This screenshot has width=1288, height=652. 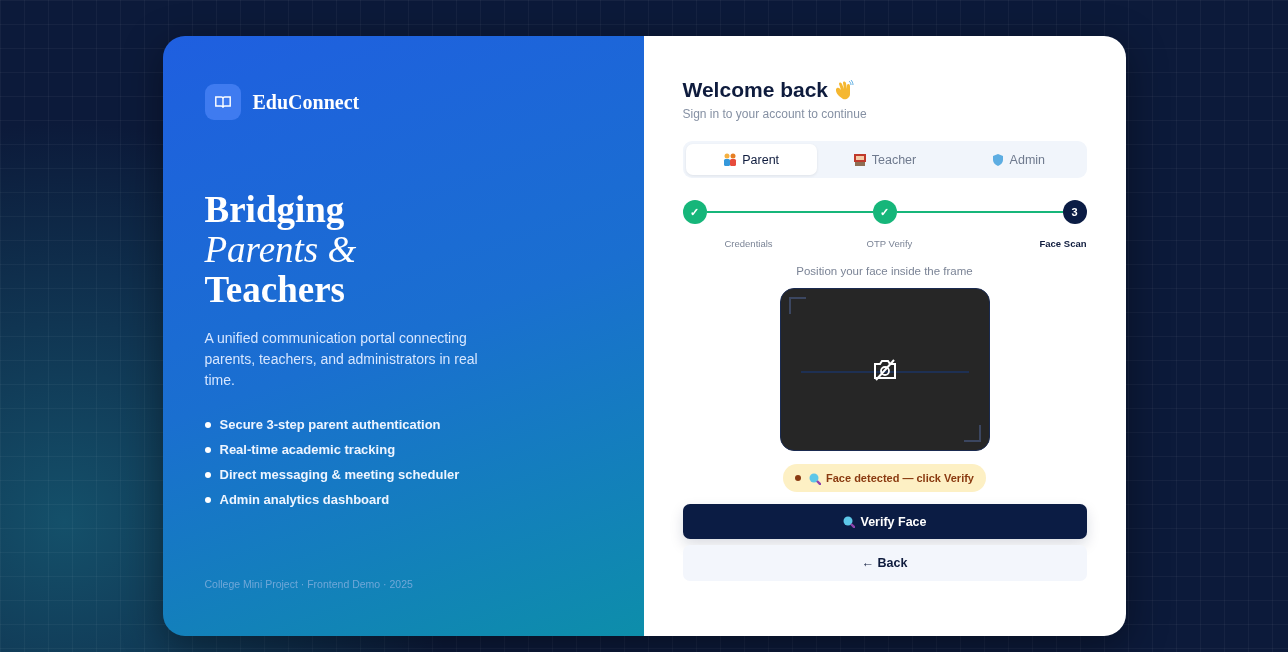 I want to click on feature-text: Admin analytics dashboard, so click(x=304, y=499).